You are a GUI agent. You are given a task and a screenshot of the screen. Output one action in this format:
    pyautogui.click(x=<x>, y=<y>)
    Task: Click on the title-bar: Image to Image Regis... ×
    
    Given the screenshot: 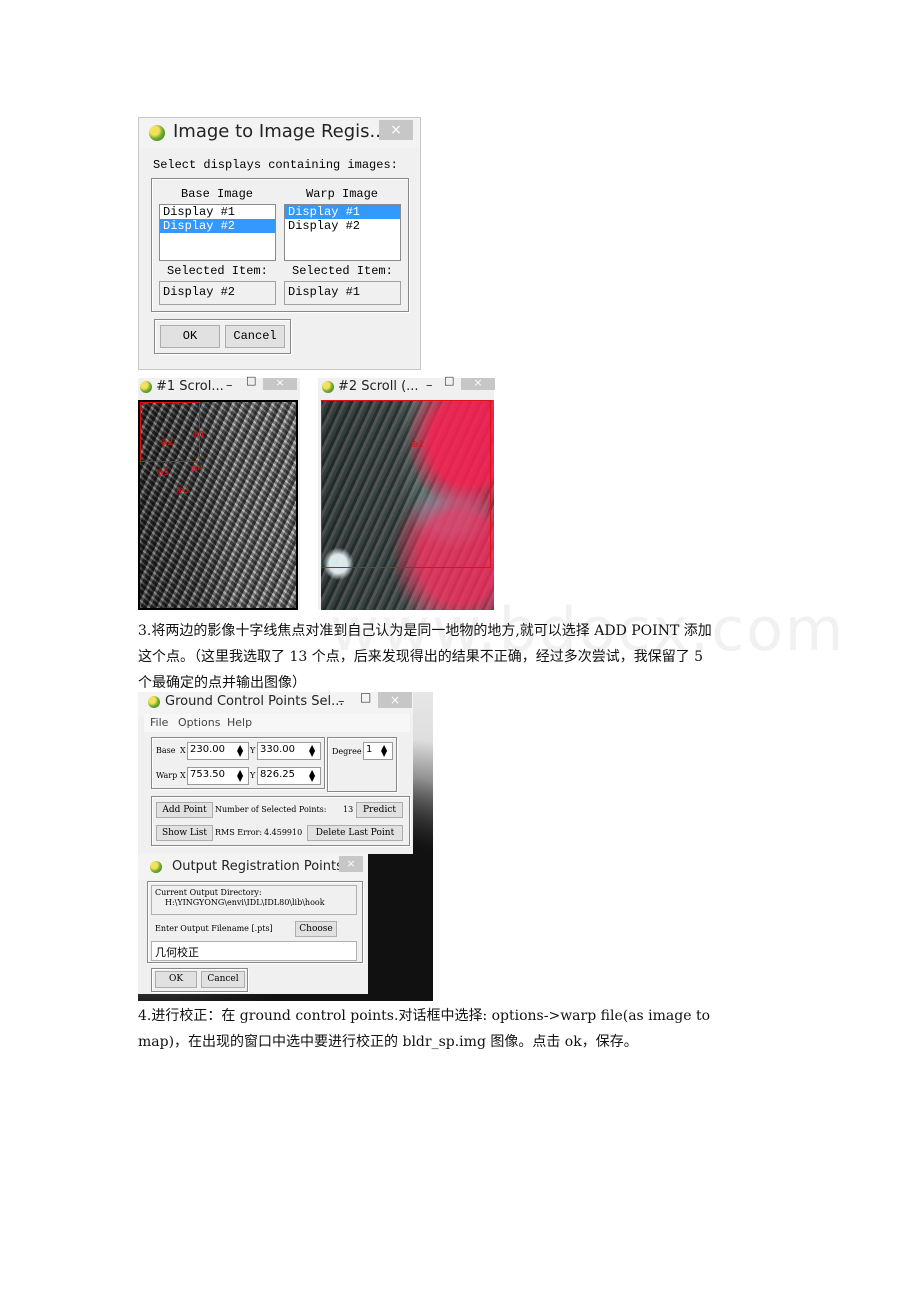 What is the action you would take?
    pyautogui.click(x=279, y=133)
    